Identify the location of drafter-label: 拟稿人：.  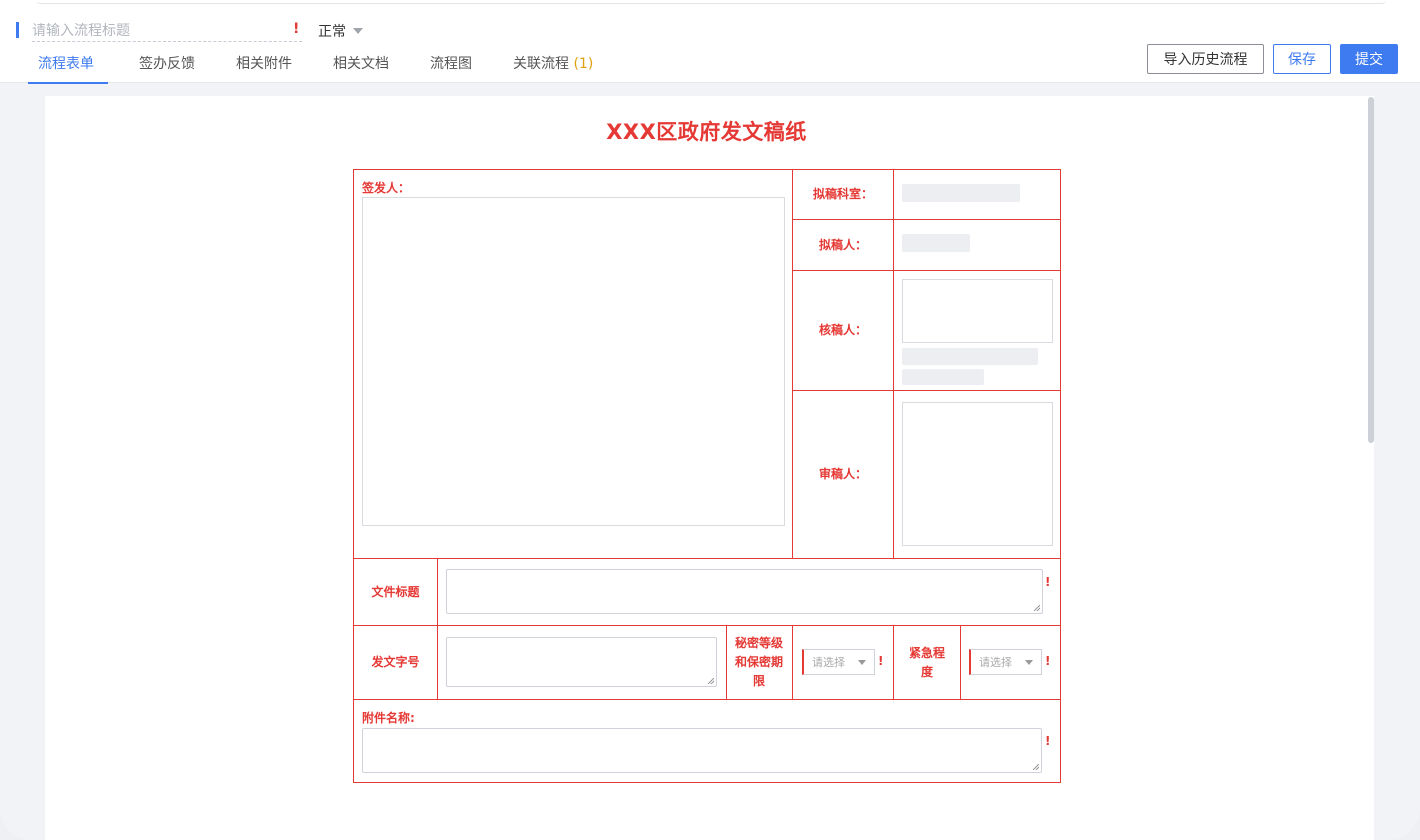
(842, 244).